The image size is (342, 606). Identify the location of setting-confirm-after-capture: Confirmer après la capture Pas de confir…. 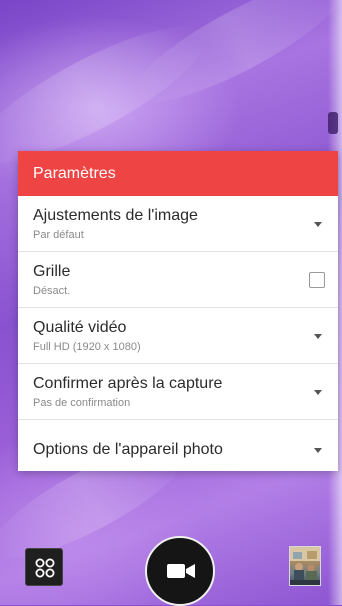
(178, 392).